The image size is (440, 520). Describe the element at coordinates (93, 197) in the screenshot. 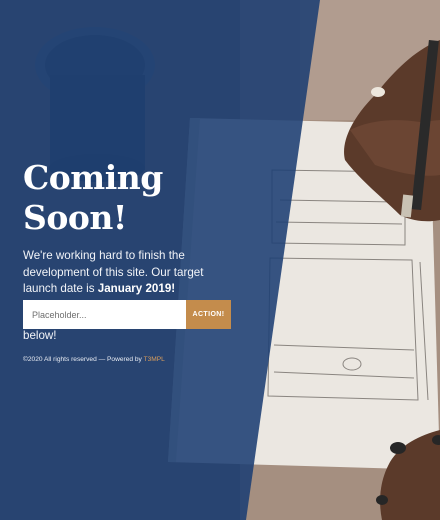

I see `page-title: Coming Soon!` at that location.